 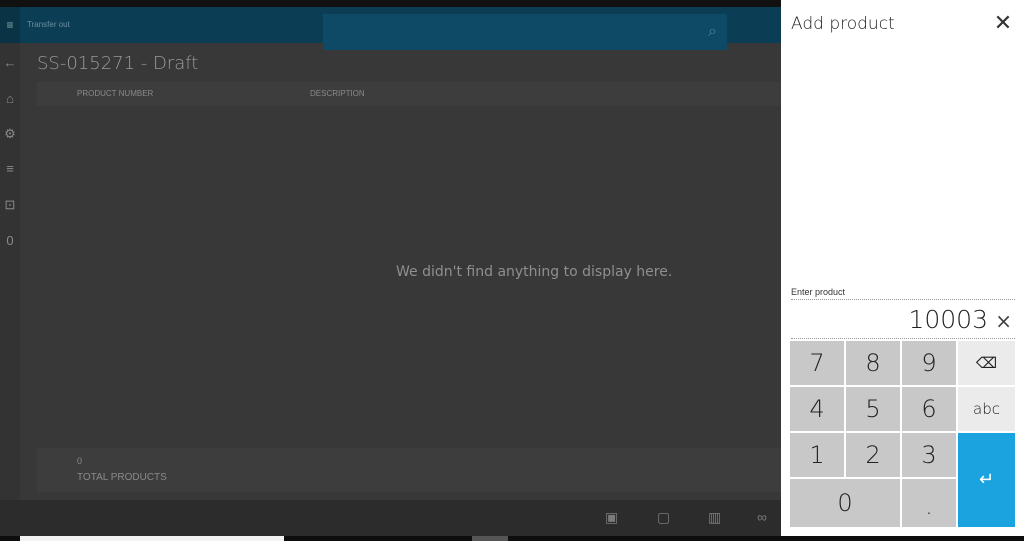 What do you see at coordinates (1003, 321) in the screenshot?
I see `clear-icon: ×` at bounding box center [1003, 321].